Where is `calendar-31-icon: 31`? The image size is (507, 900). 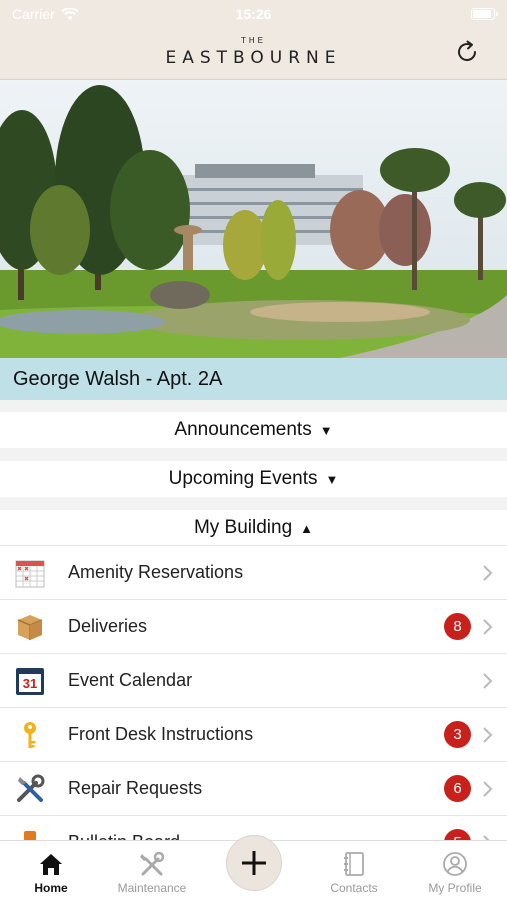 calendar-31-icon: 31 is located at coordinates (30, 681).